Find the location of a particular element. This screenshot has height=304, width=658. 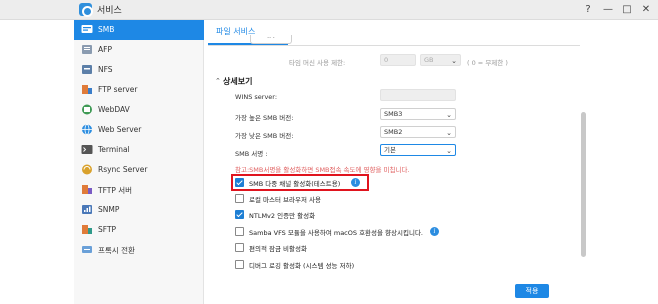

proxy-icon is located at coordinates (87, 249).